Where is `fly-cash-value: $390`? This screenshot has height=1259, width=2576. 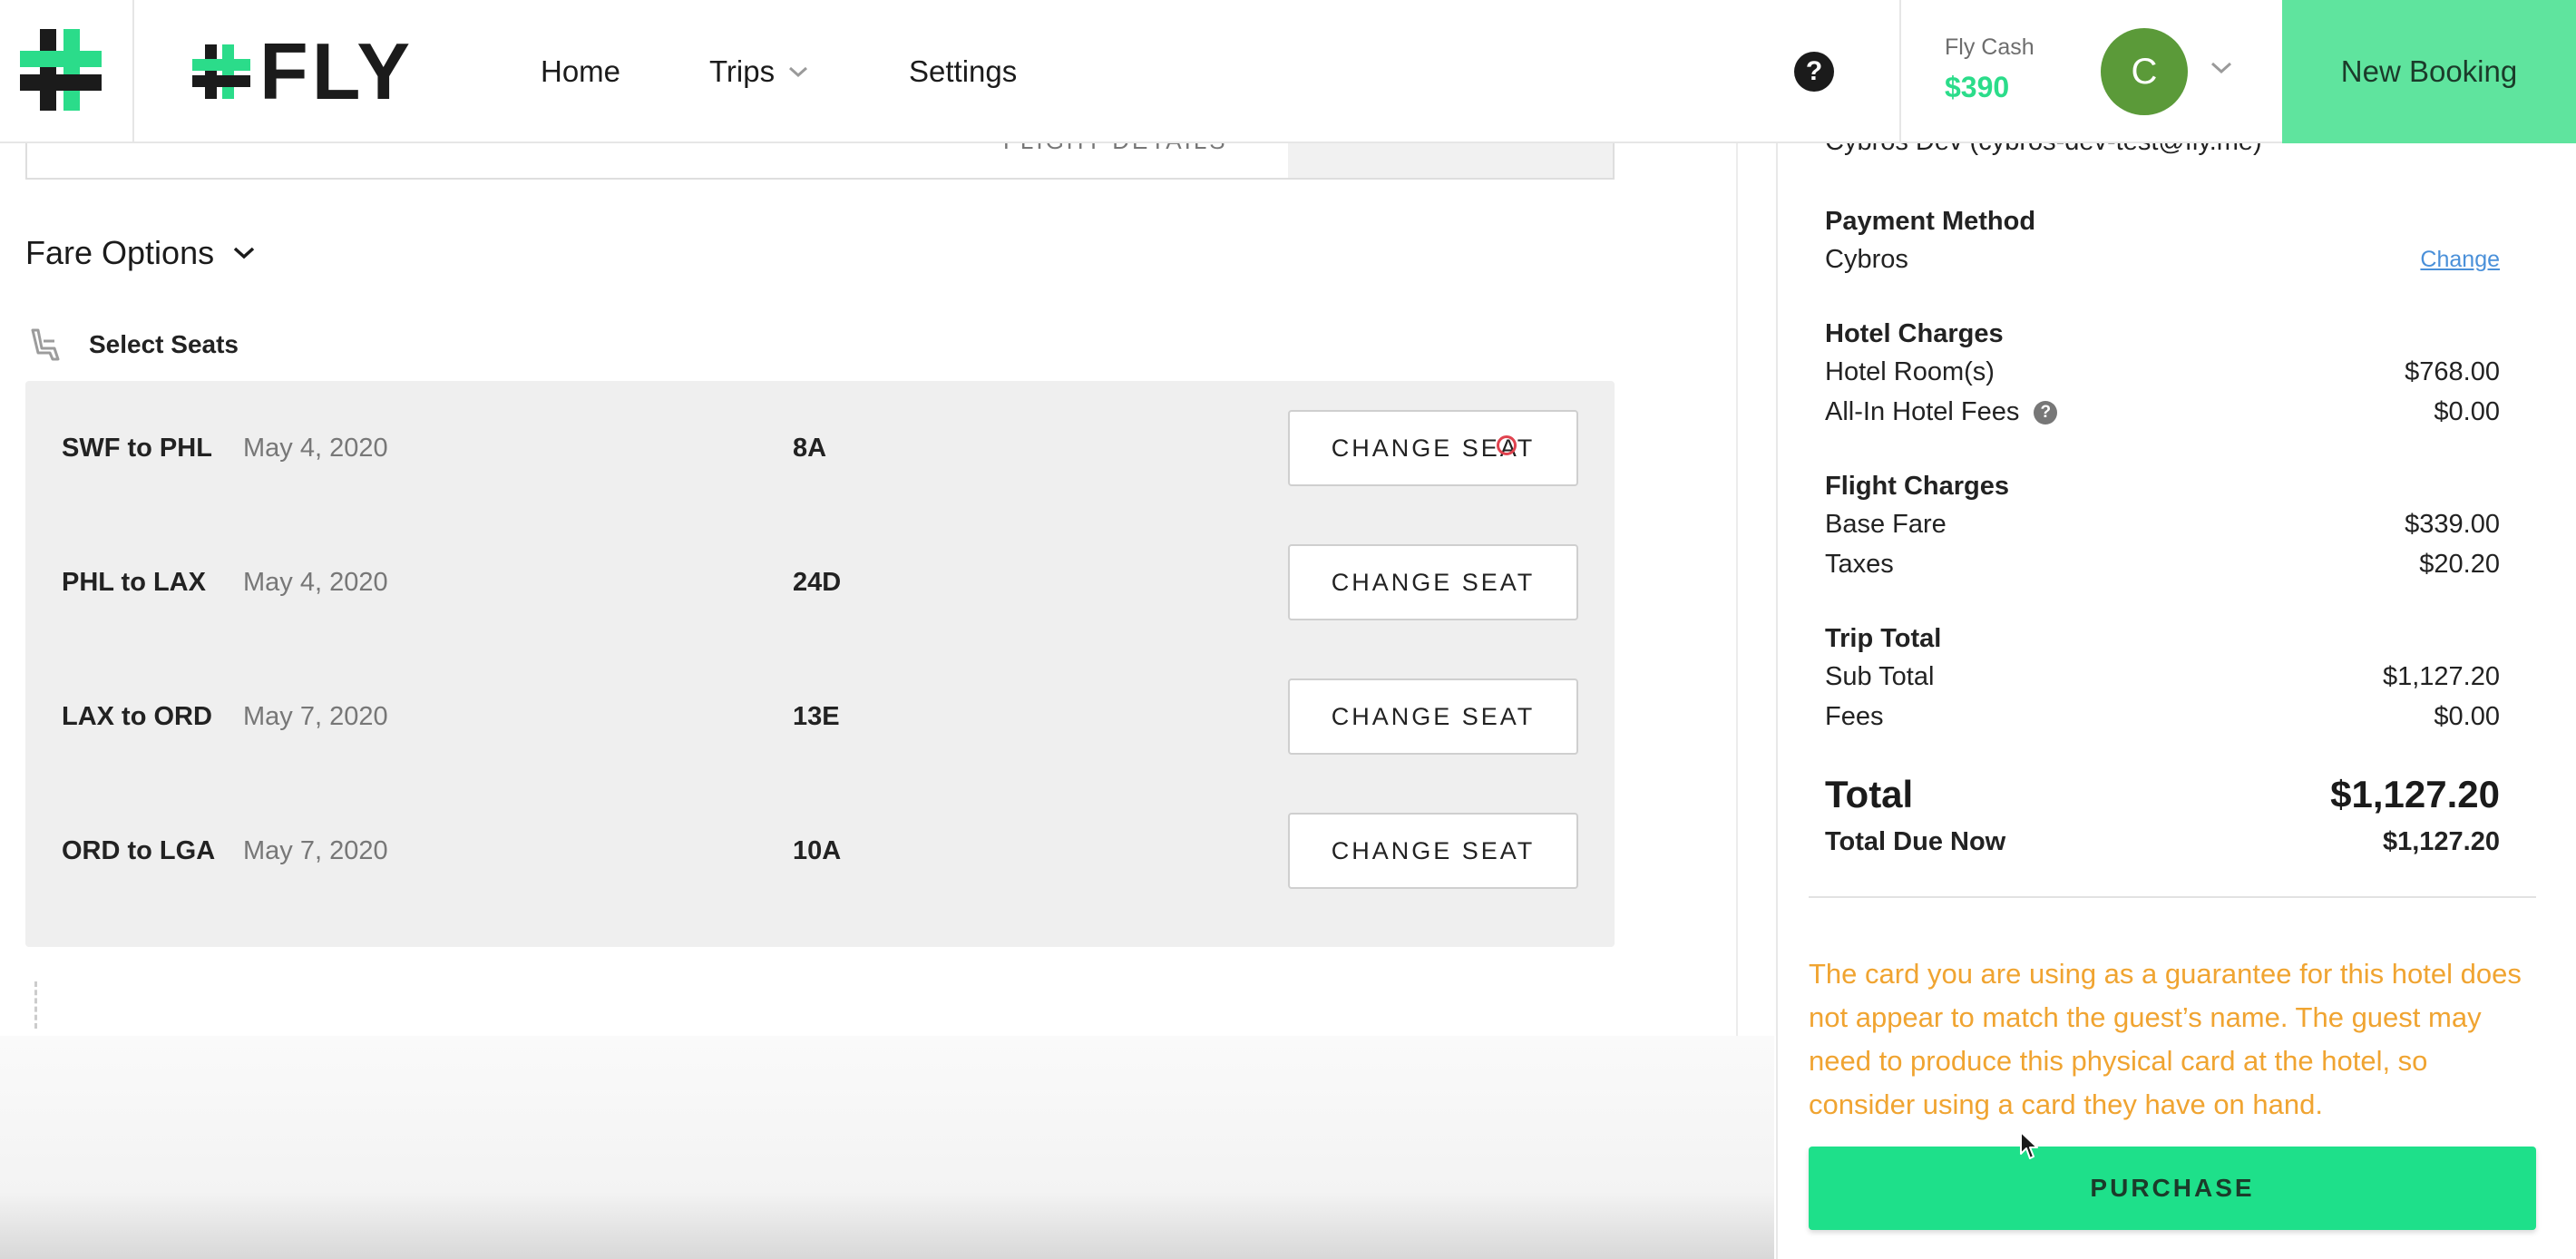
fly-cash-value: $390 is located at coordinates (1977, 87).